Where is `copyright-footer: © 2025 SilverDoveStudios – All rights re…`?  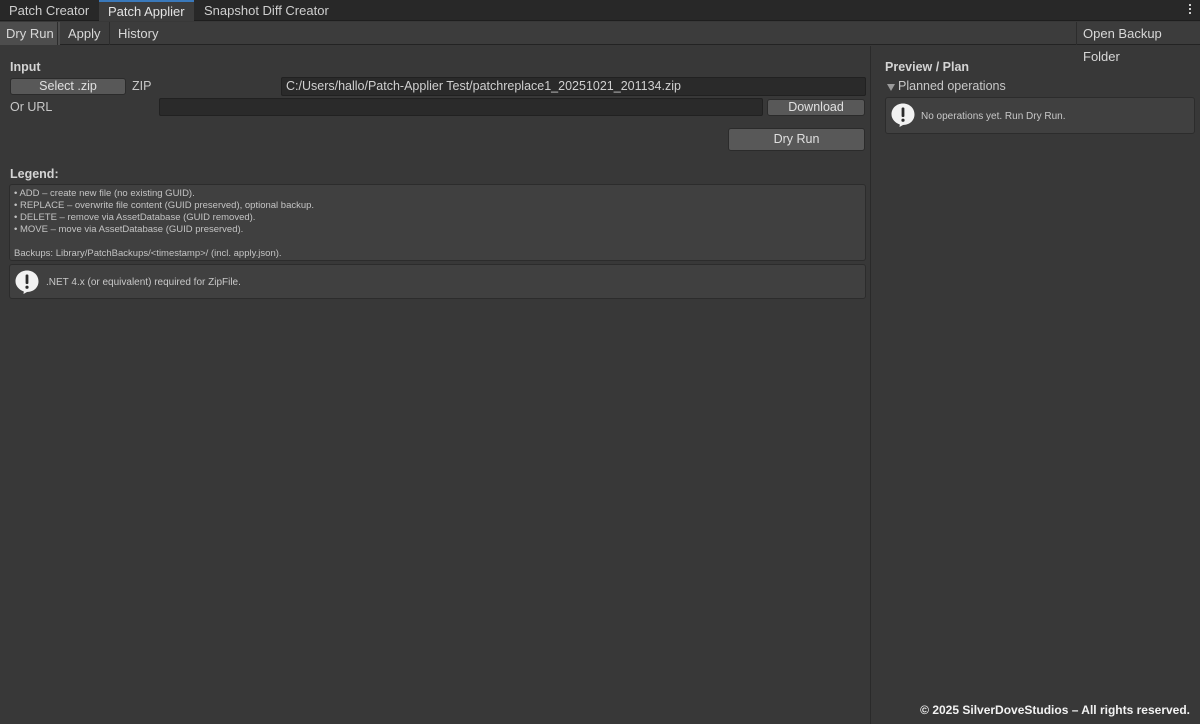
copyright-footer: © 2025 SilverDoveStudios – All rights re… is located at coordinates (1055, 710).